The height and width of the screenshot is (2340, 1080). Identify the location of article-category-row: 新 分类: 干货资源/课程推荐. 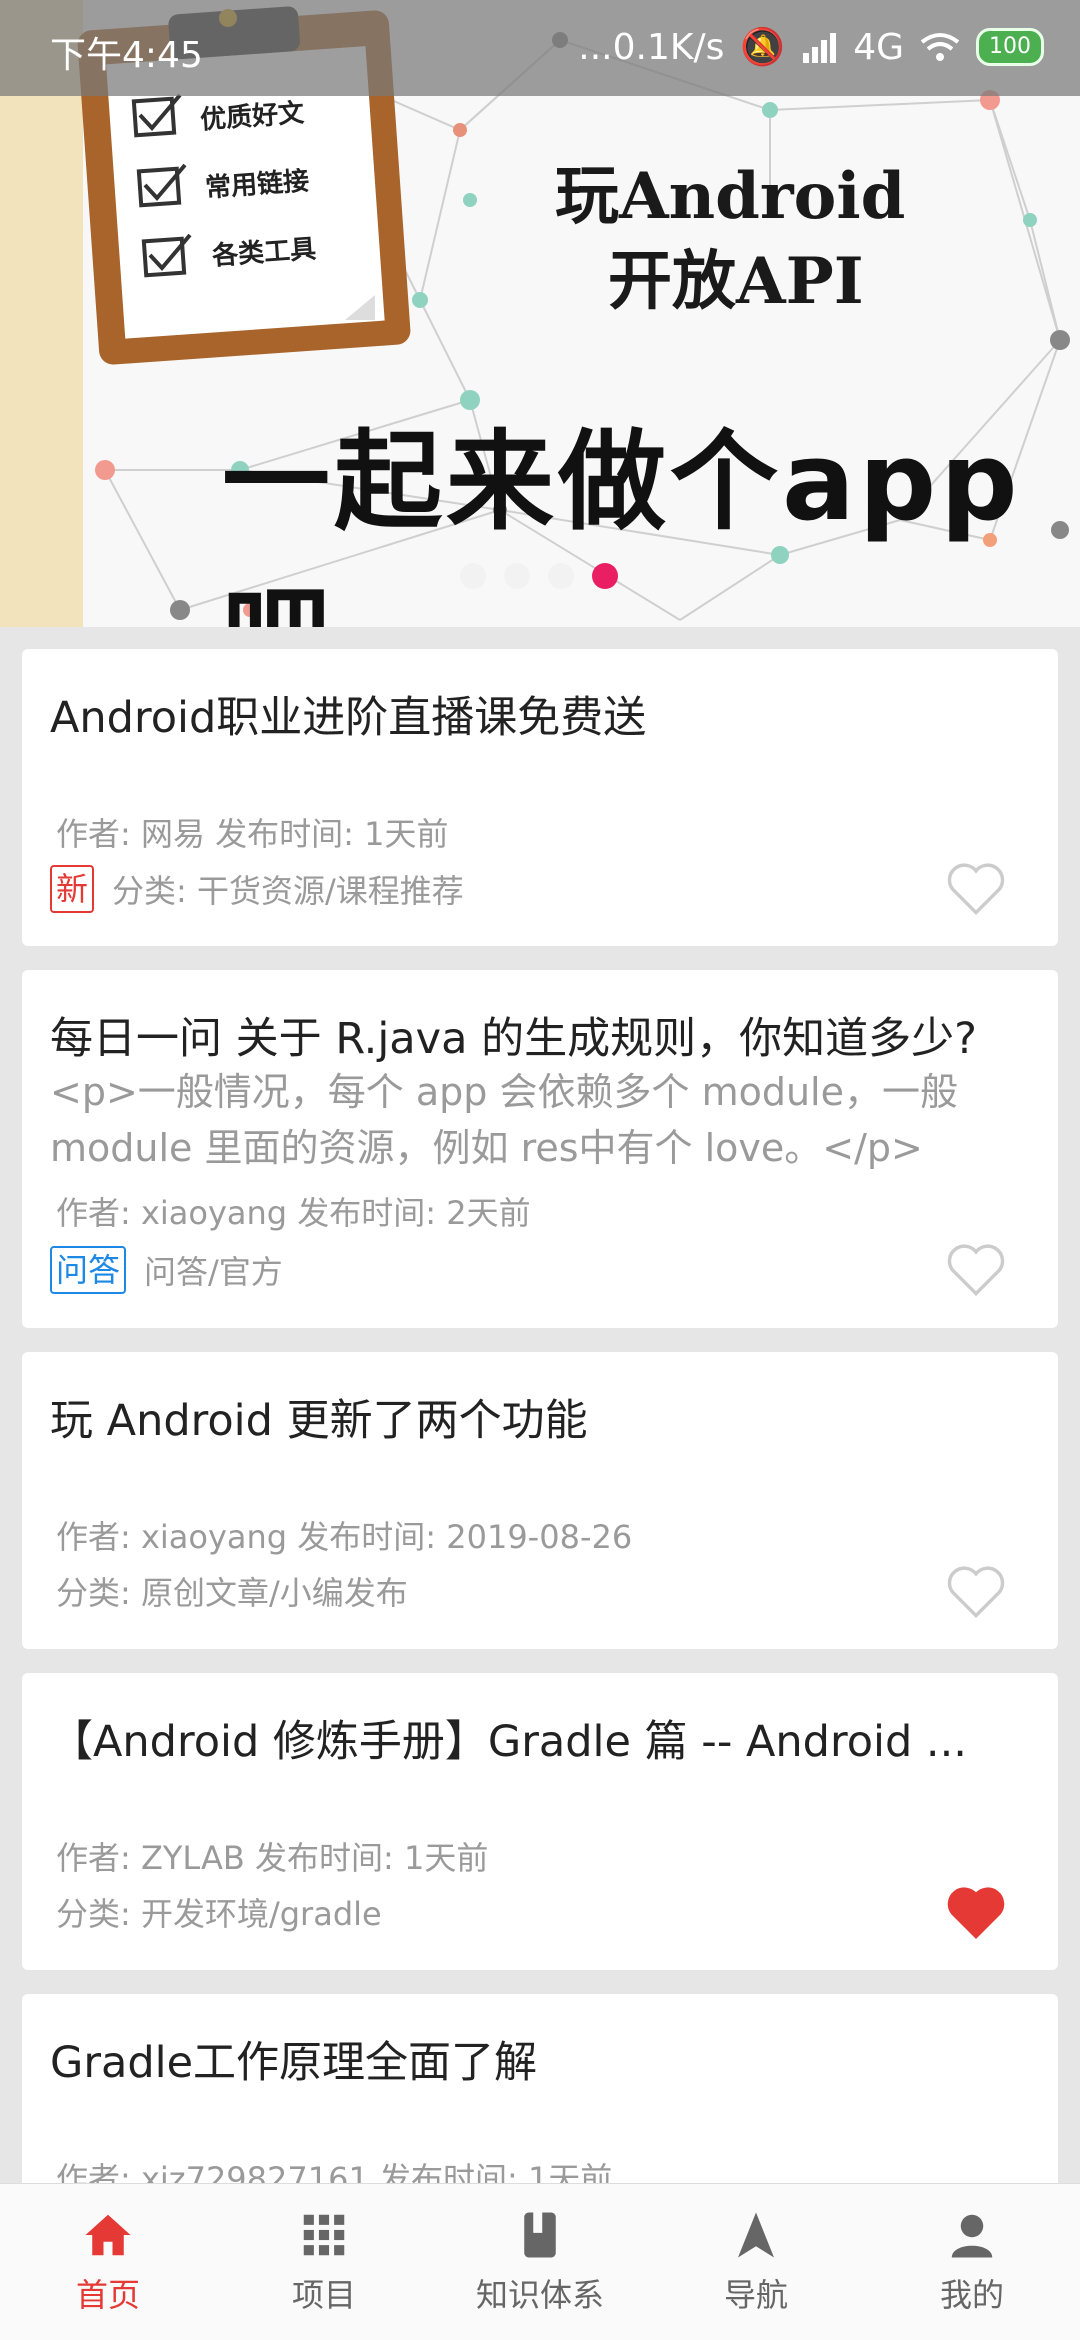
(257, 889).